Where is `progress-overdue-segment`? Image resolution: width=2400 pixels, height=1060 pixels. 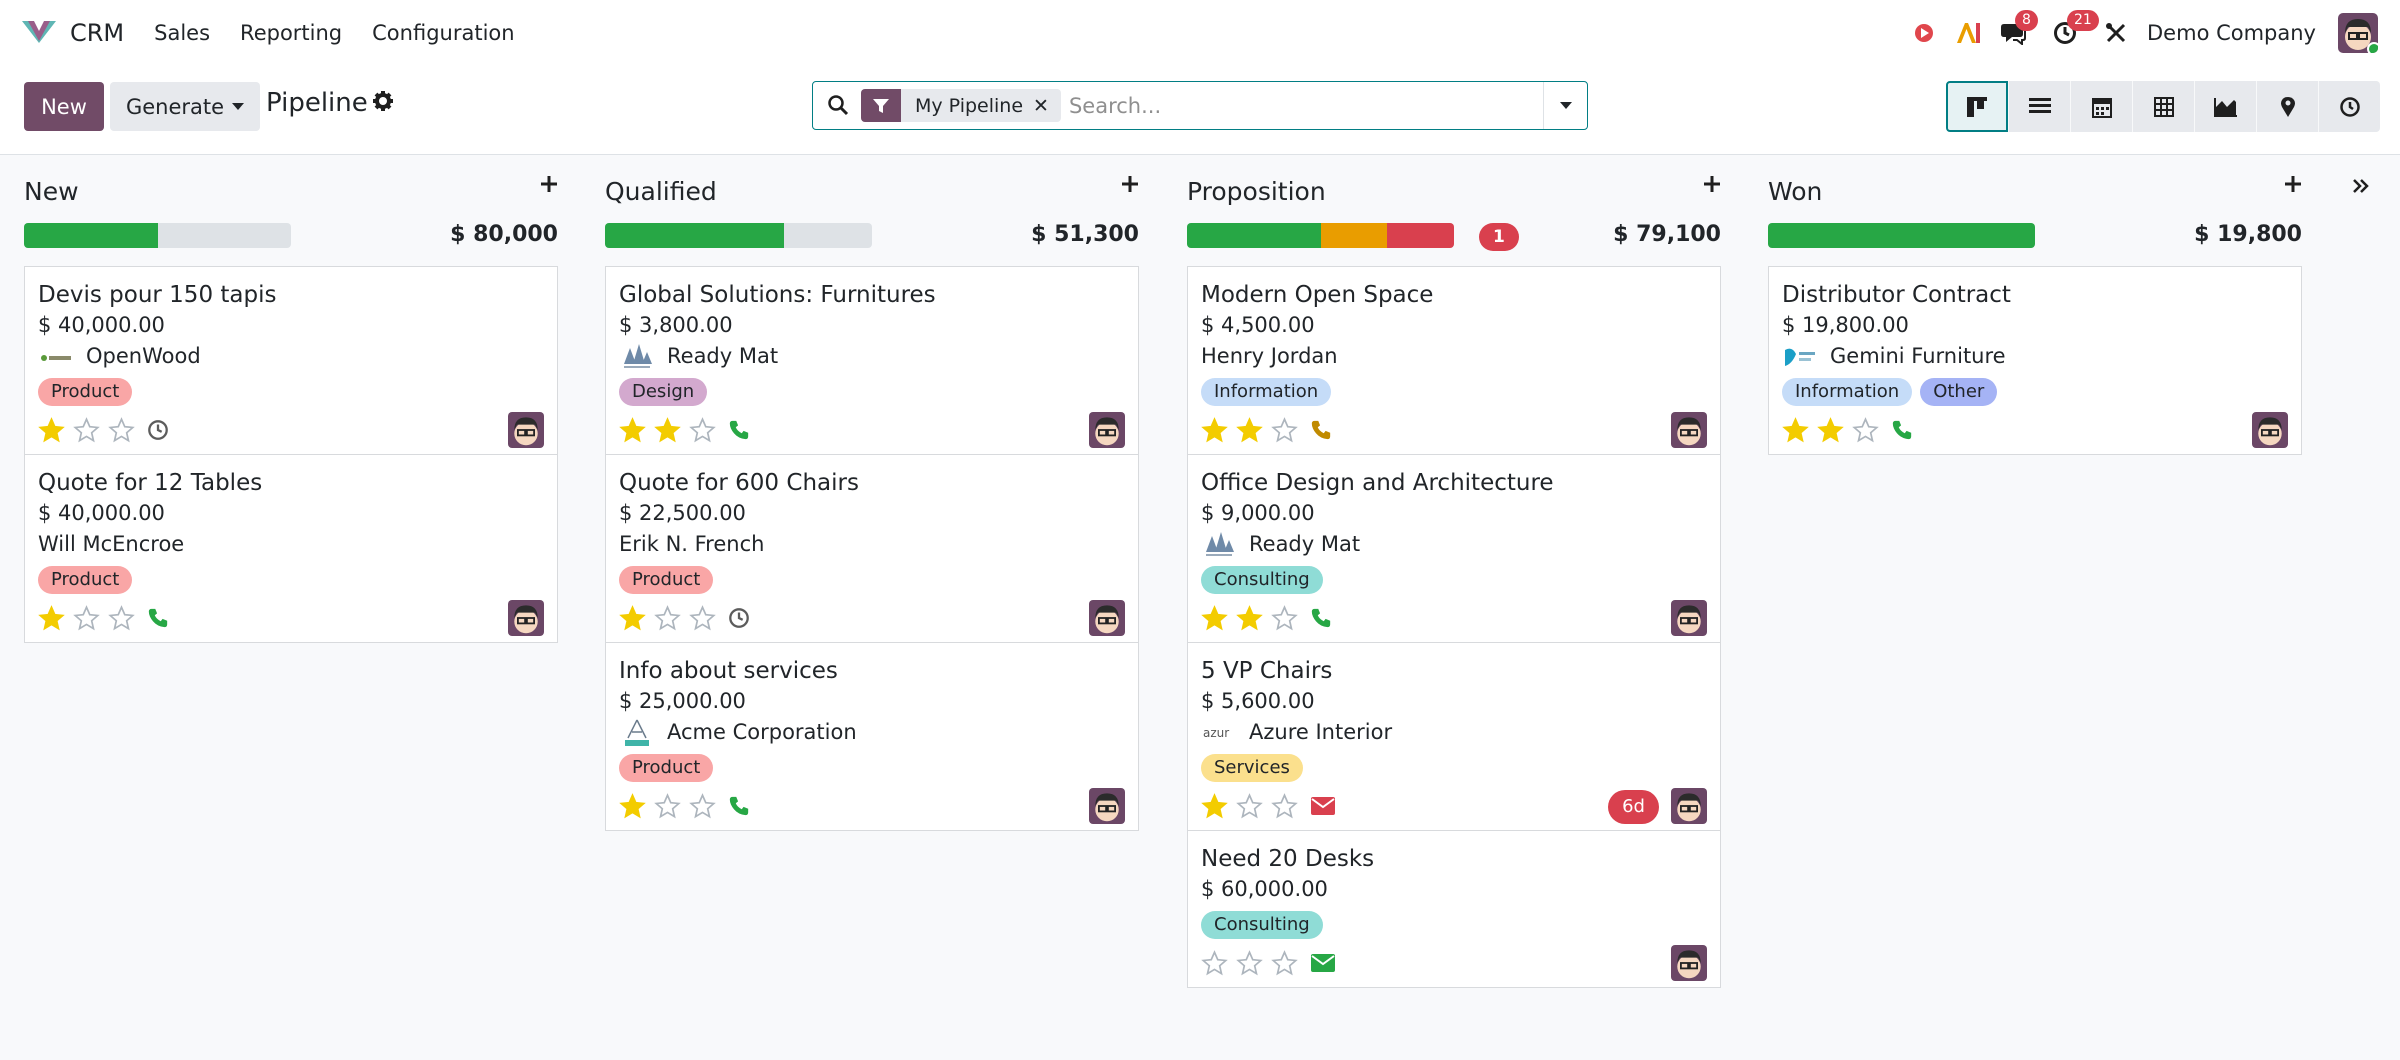 progress-overdue-segment is located at coordinates (1420, 235).